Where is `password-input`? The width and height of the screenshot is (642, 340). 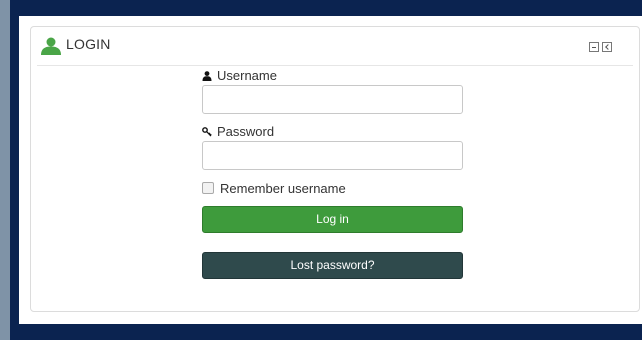 password-input is located at coordinates (332, 155).